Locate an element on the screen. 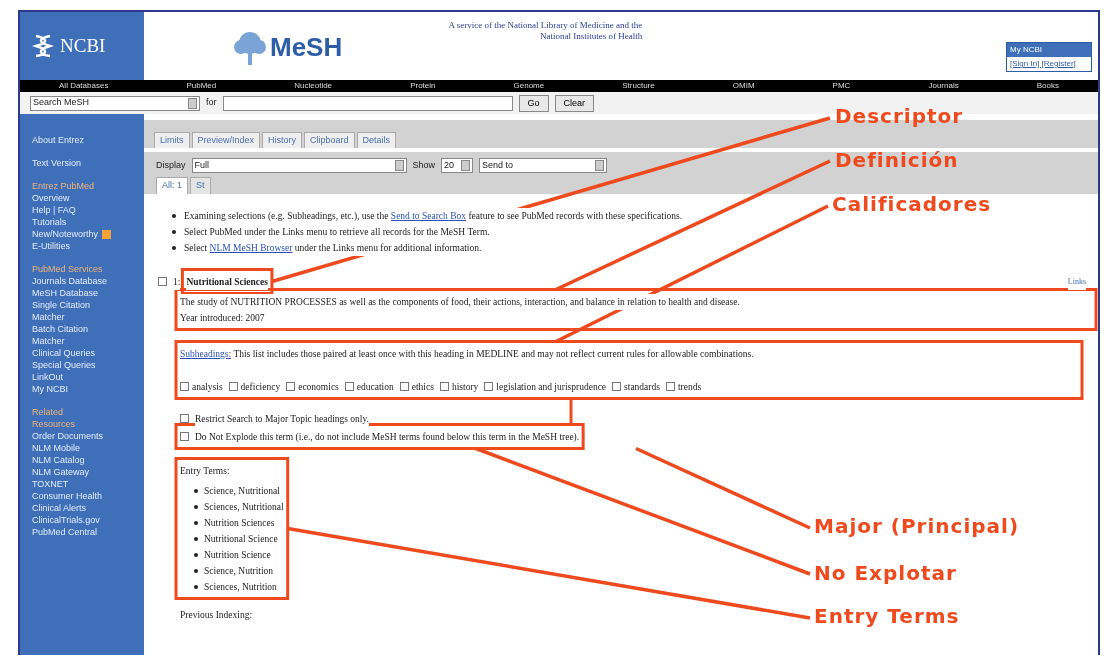 Image resolution: width=1107 pixels, height=661 pixels. subheadings-link: Subheadings: is located at coordinates (206, 353).